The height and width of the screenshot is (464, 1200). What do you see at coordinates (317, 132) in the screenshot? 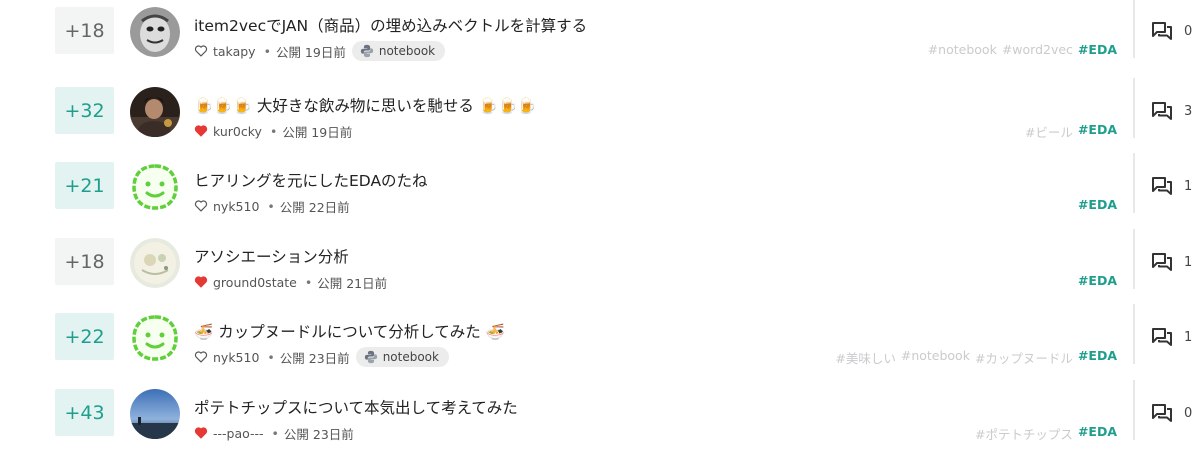
I see `published-date: 公開 19日前` at bounding box center [317, 132].